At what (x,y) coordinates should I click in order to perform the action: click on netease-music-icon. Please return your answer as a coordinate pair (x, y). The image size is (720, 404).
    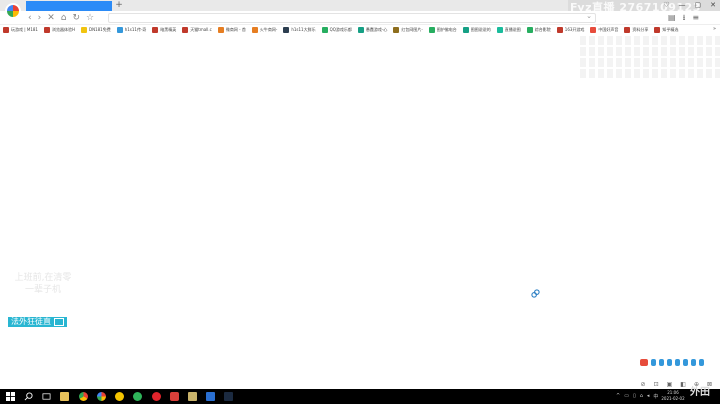
    Looking at the image, I should click on (156, 396).